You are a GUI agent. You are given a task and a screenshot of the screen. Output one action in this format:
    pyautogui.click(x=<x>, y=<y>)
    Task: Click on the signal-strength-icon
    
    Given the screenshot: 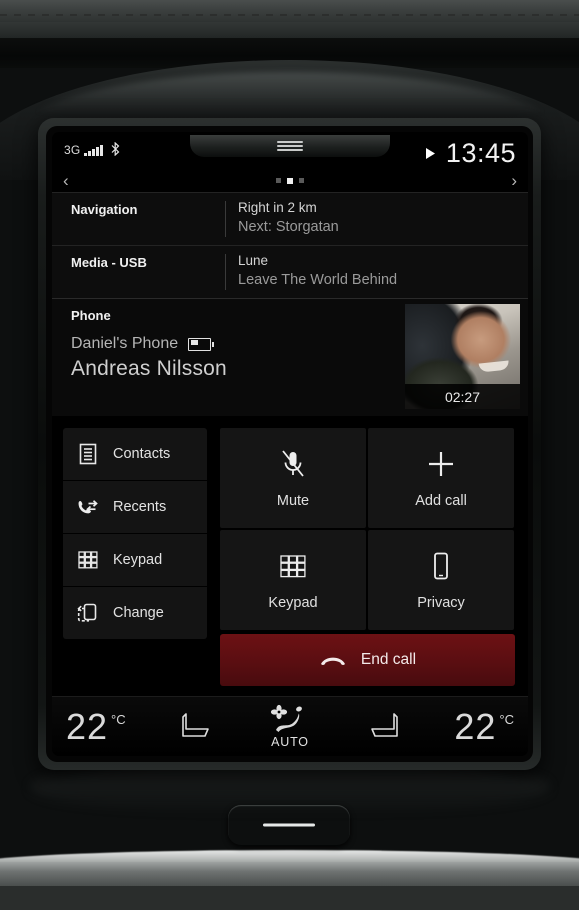 What is the action you would take?
    pyautogui.click(x=93, y=150)
    